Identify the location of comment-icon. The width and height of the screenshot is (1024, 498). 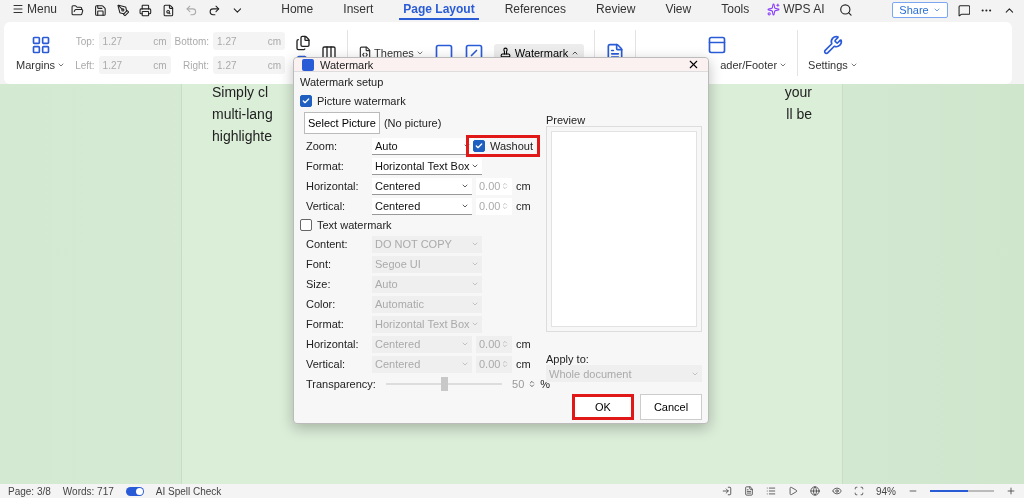
(964, 10).